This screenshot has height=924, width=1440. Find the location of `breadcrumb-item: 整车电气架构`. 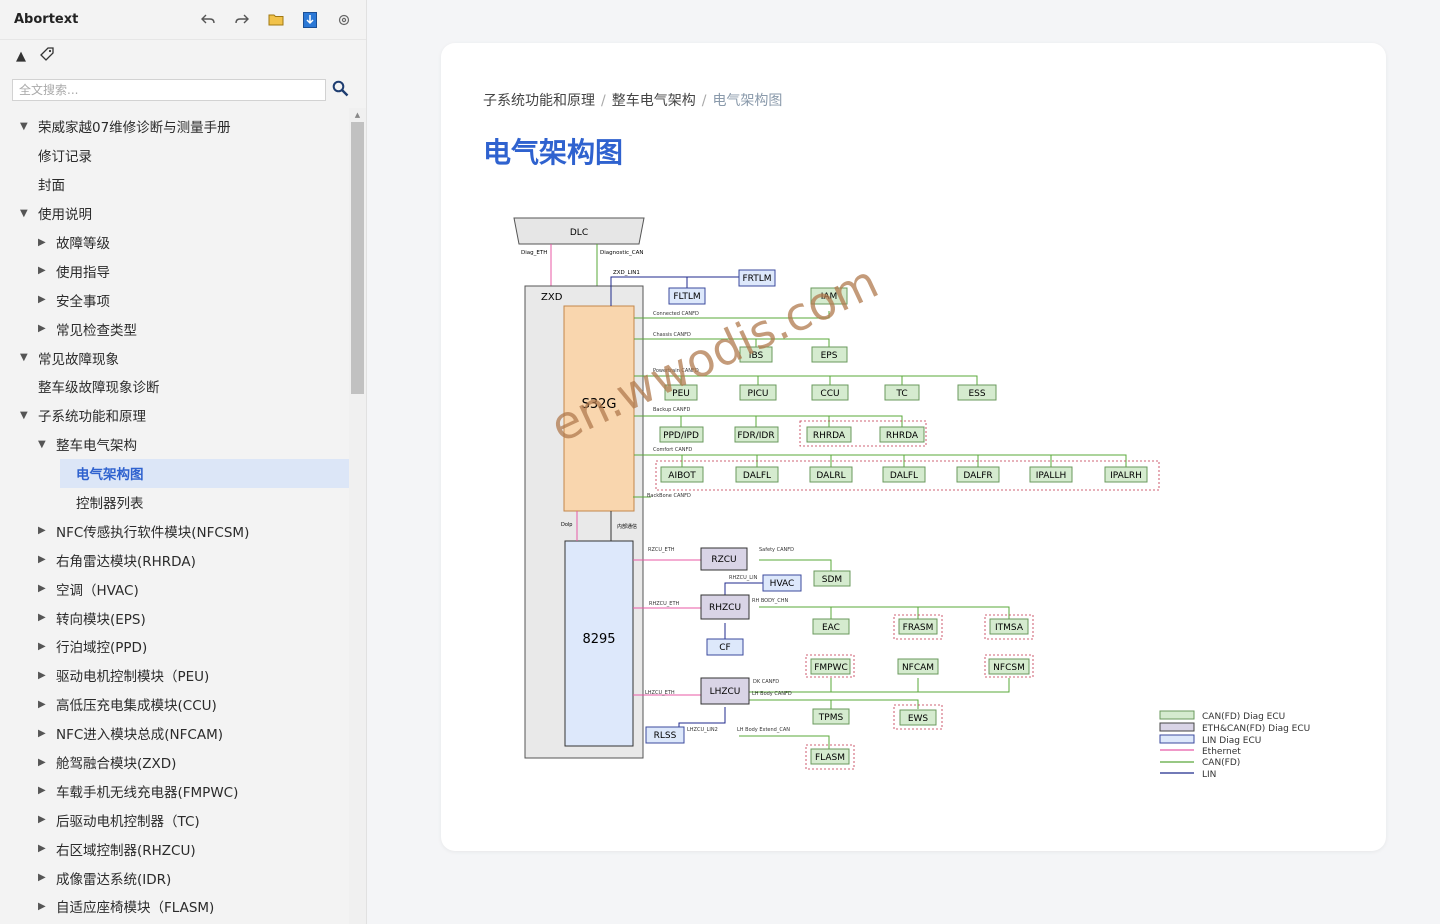

breadcrumb-item: 整车电气架构 is located at coordinates (654, 101).